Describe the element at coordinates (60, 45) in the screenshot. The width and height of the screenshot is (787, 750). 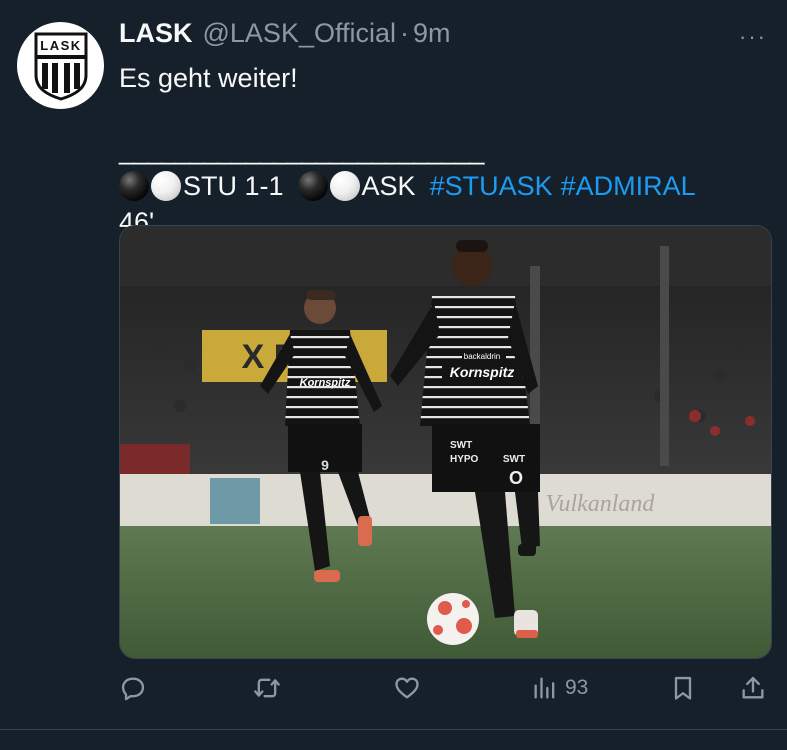
I see `logo-text: LASK` at that location.